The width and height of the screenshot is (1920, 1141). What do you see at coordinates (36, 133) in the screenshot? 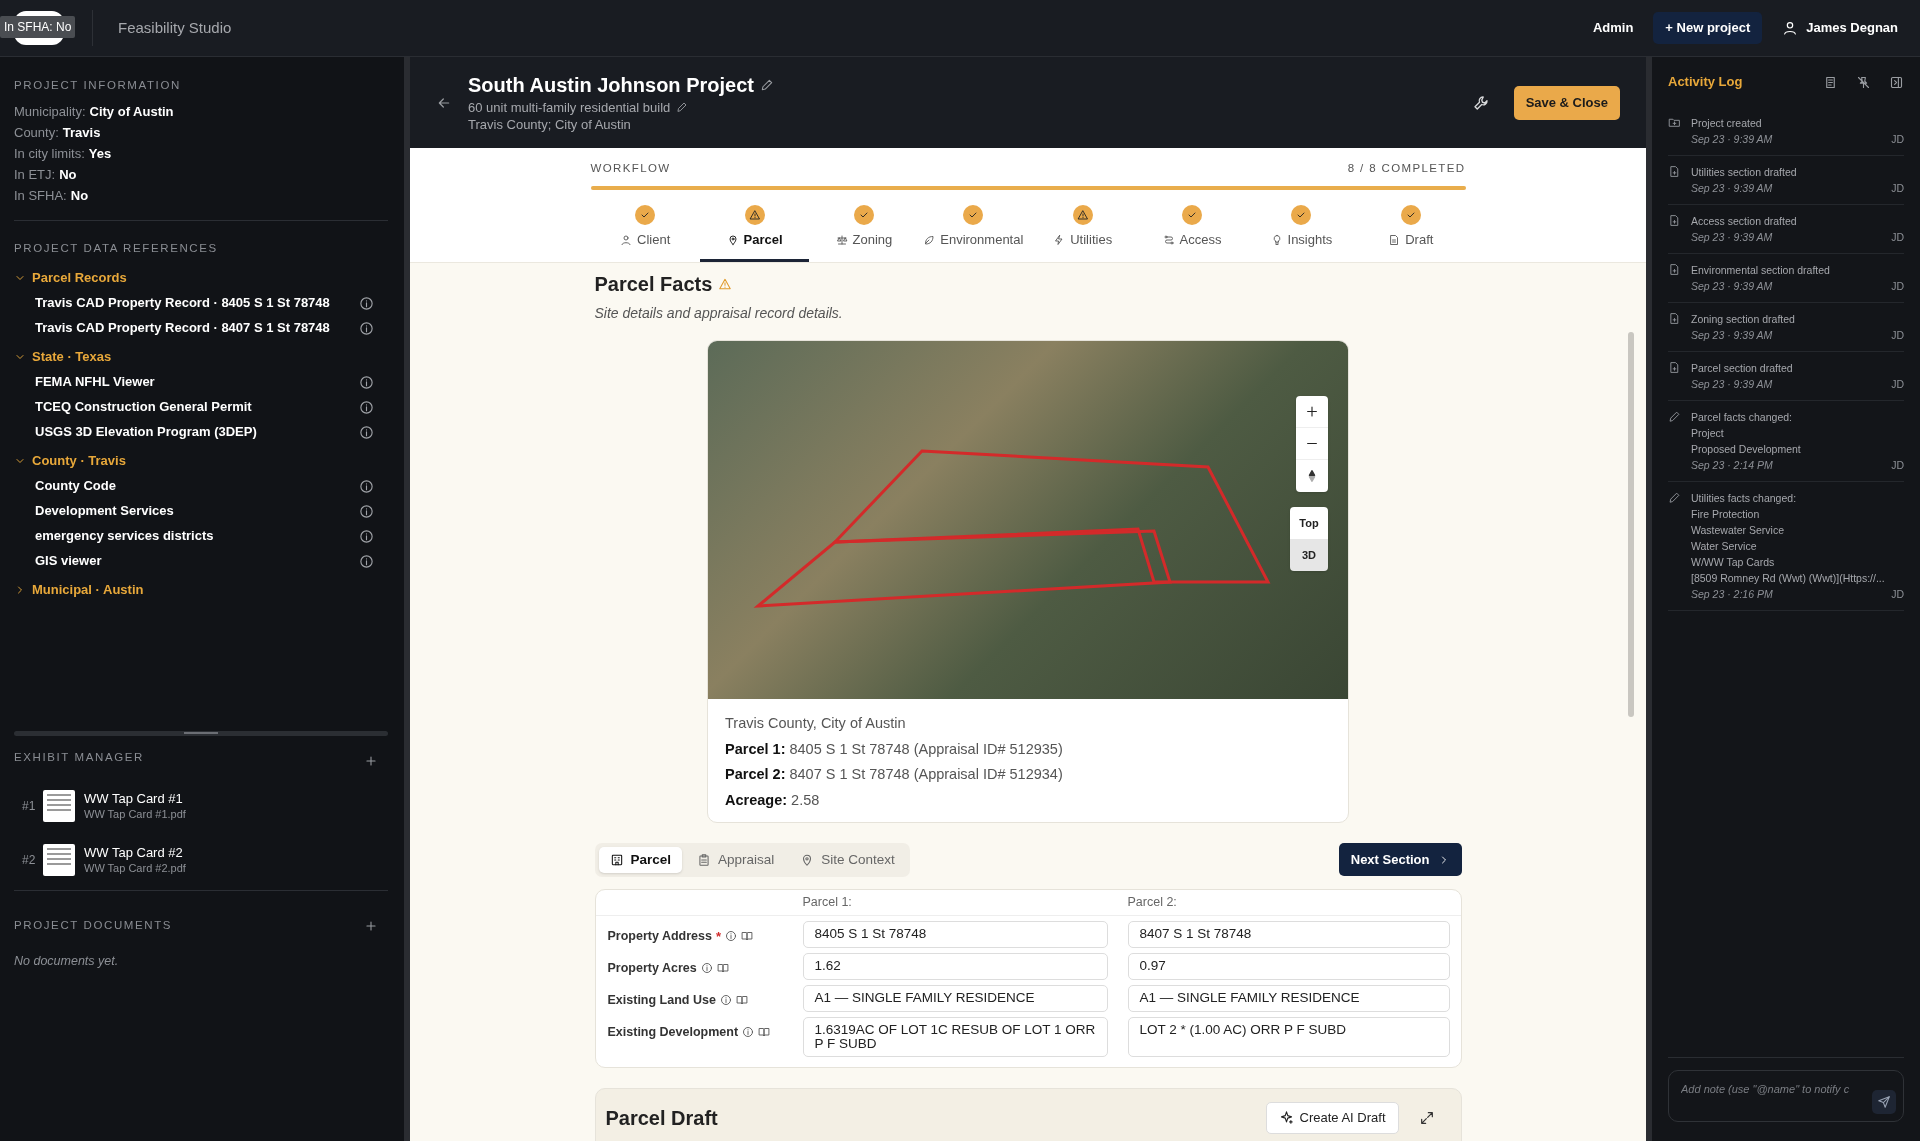
I see `field-label: County:` at bounding box center [36, 133].